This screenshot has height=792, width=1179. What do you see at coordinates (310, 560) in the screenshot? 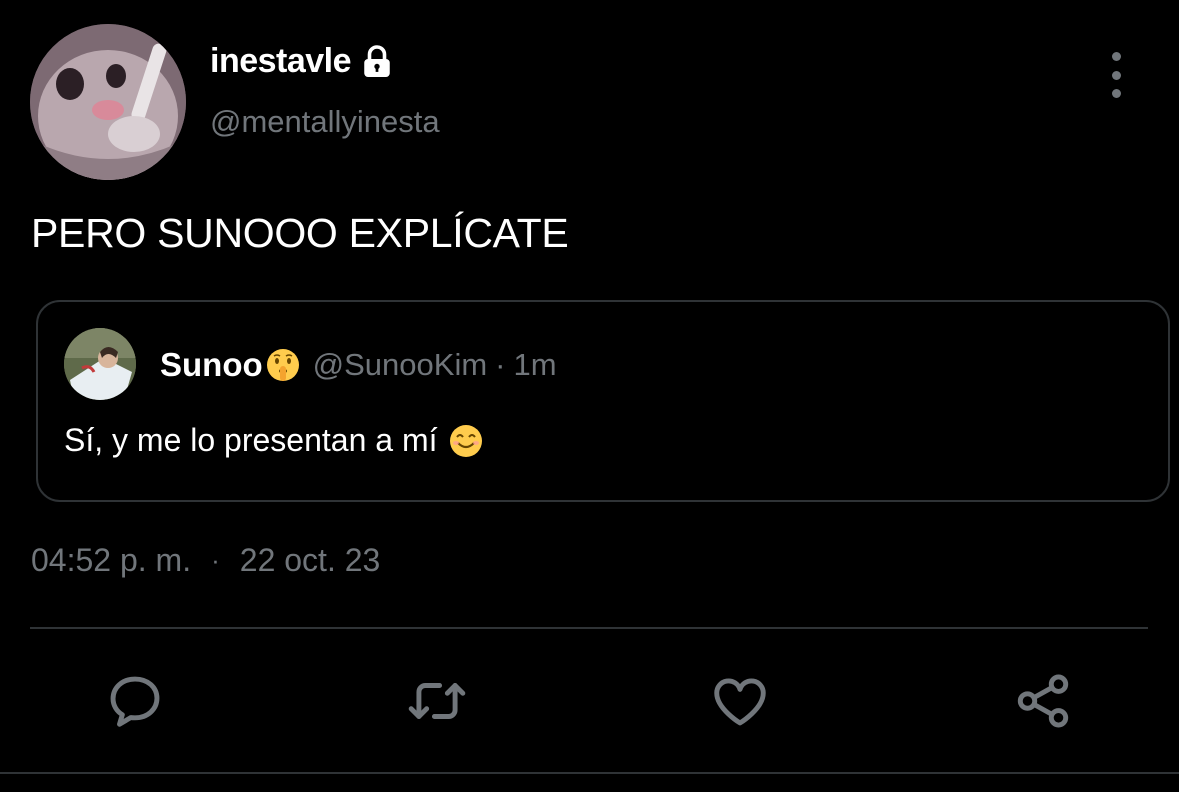
I see `tweet-date: 22 oct. 23` at bounding box center [310, 560].